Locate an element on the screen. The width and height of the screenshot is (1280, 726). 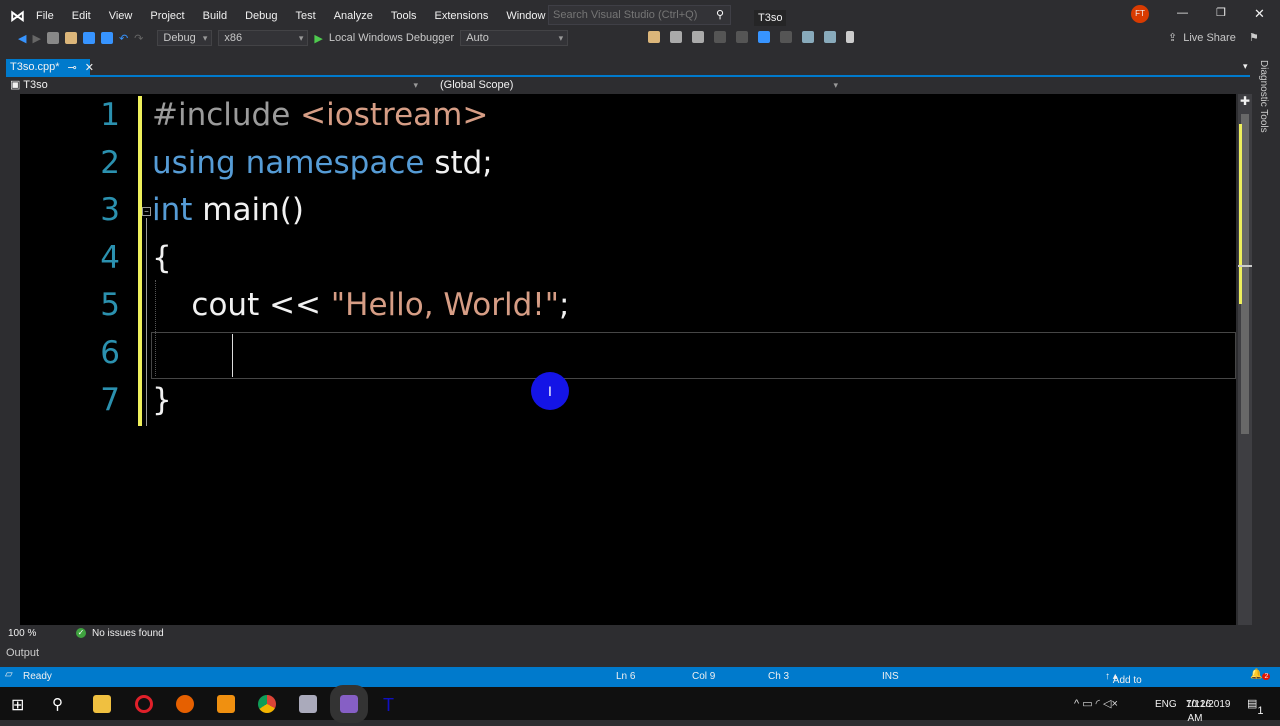
vs-logo-icon: ⋈ is located at coordinates (17, 16).